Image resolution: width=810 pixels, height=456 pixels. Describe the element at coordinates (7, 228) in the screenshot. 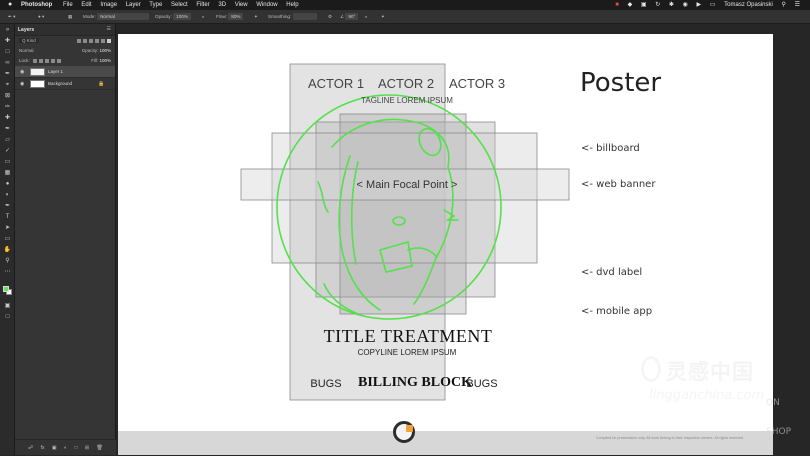

I see `path-selection-tool-icon: ➤` at that location.